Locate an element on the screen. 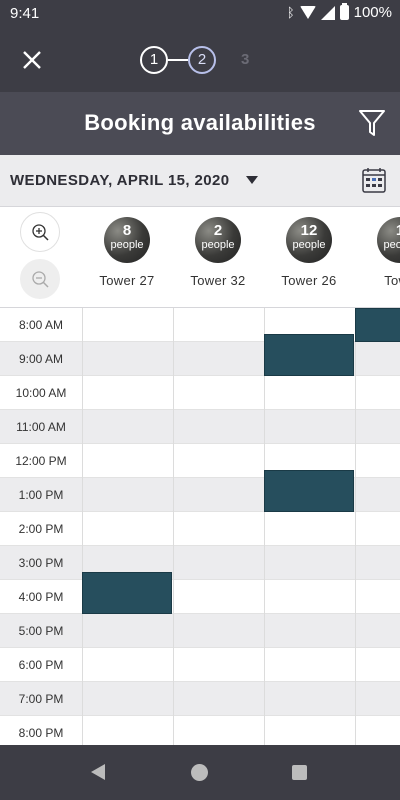 The width and height of the screenshot is (400, 800). calendar-icon is located at coordinates (374, 180).